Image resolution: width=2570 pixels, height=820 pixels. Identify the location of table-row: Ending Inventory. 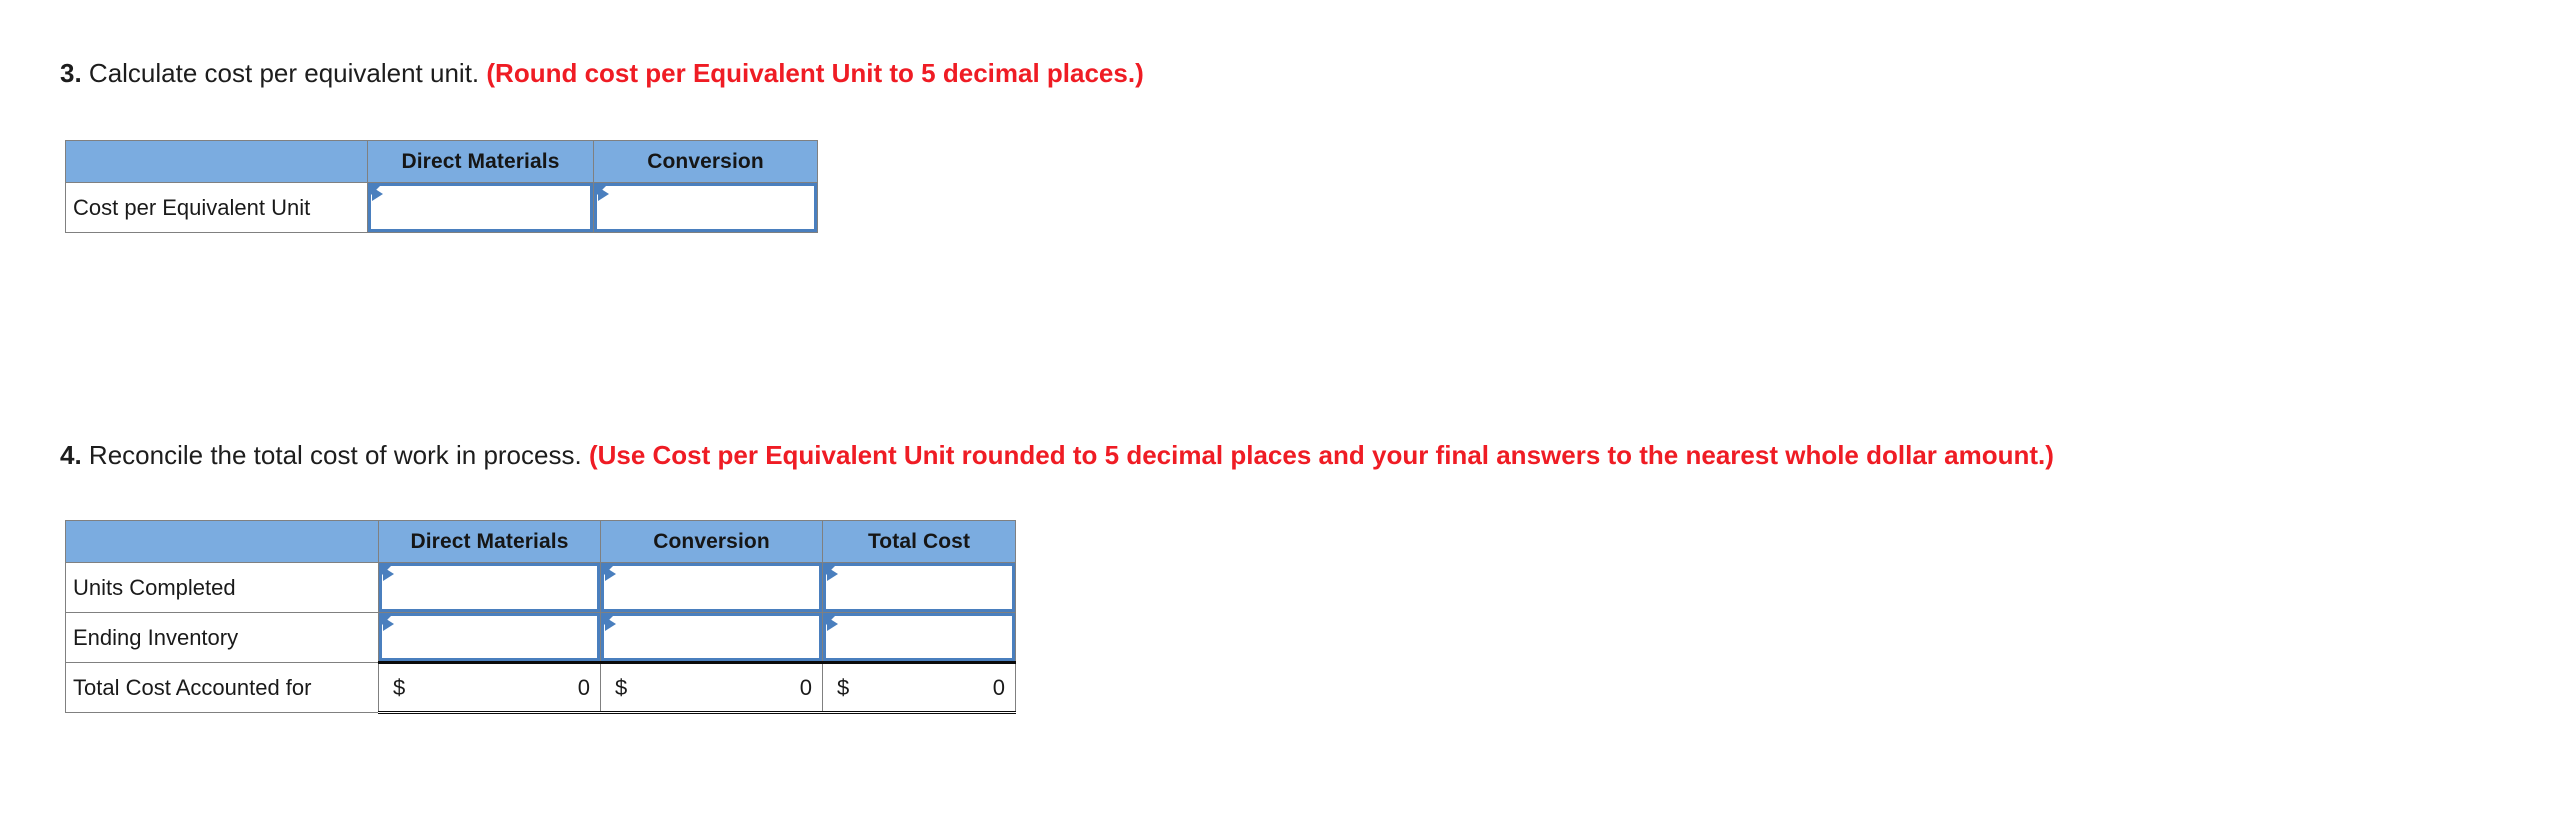
(540, 637).